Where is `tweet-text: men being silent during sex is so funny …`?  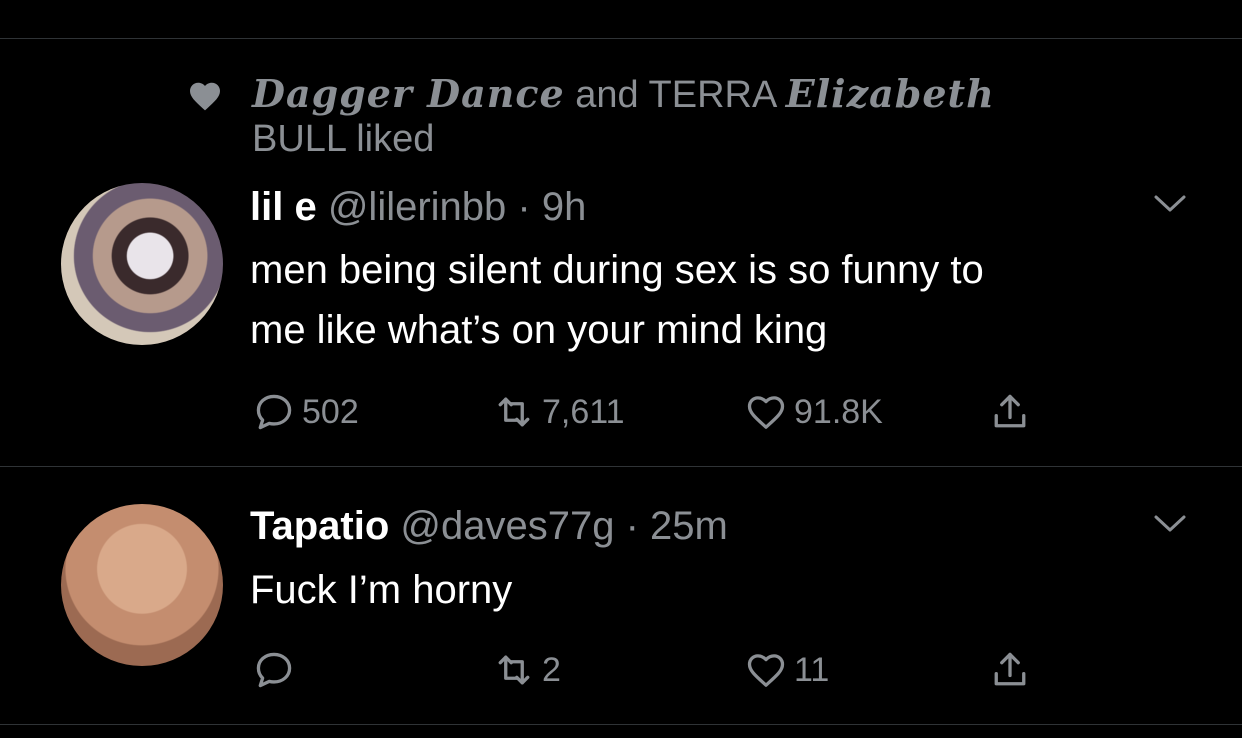 tweet-text: men being silent during sex is so funny … is located at coordinates (730, 300).